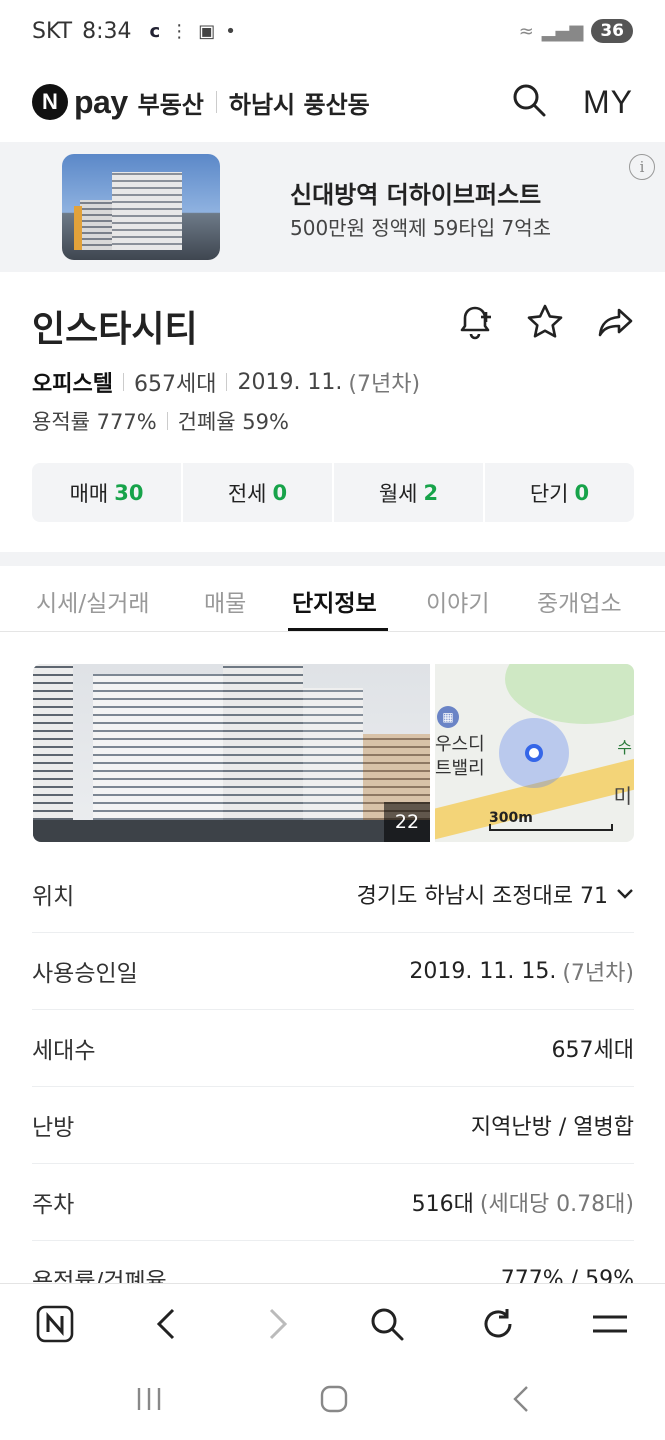  What do you see at coordinates (141, 207) in the screenshot?
I see `ad-image` at bounding box center [141, 207].